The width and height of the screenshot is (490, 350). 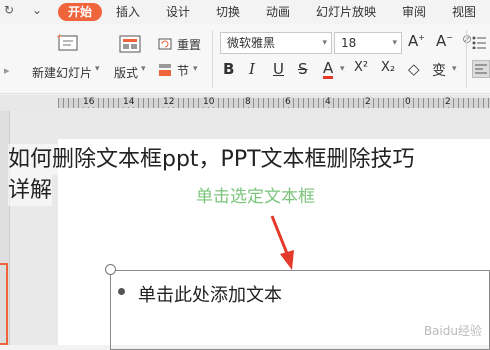 What do you see at coordinates (248, 102) in the screenshot?
I see `ruler-mark: 8` at bounding box center [248, 102].